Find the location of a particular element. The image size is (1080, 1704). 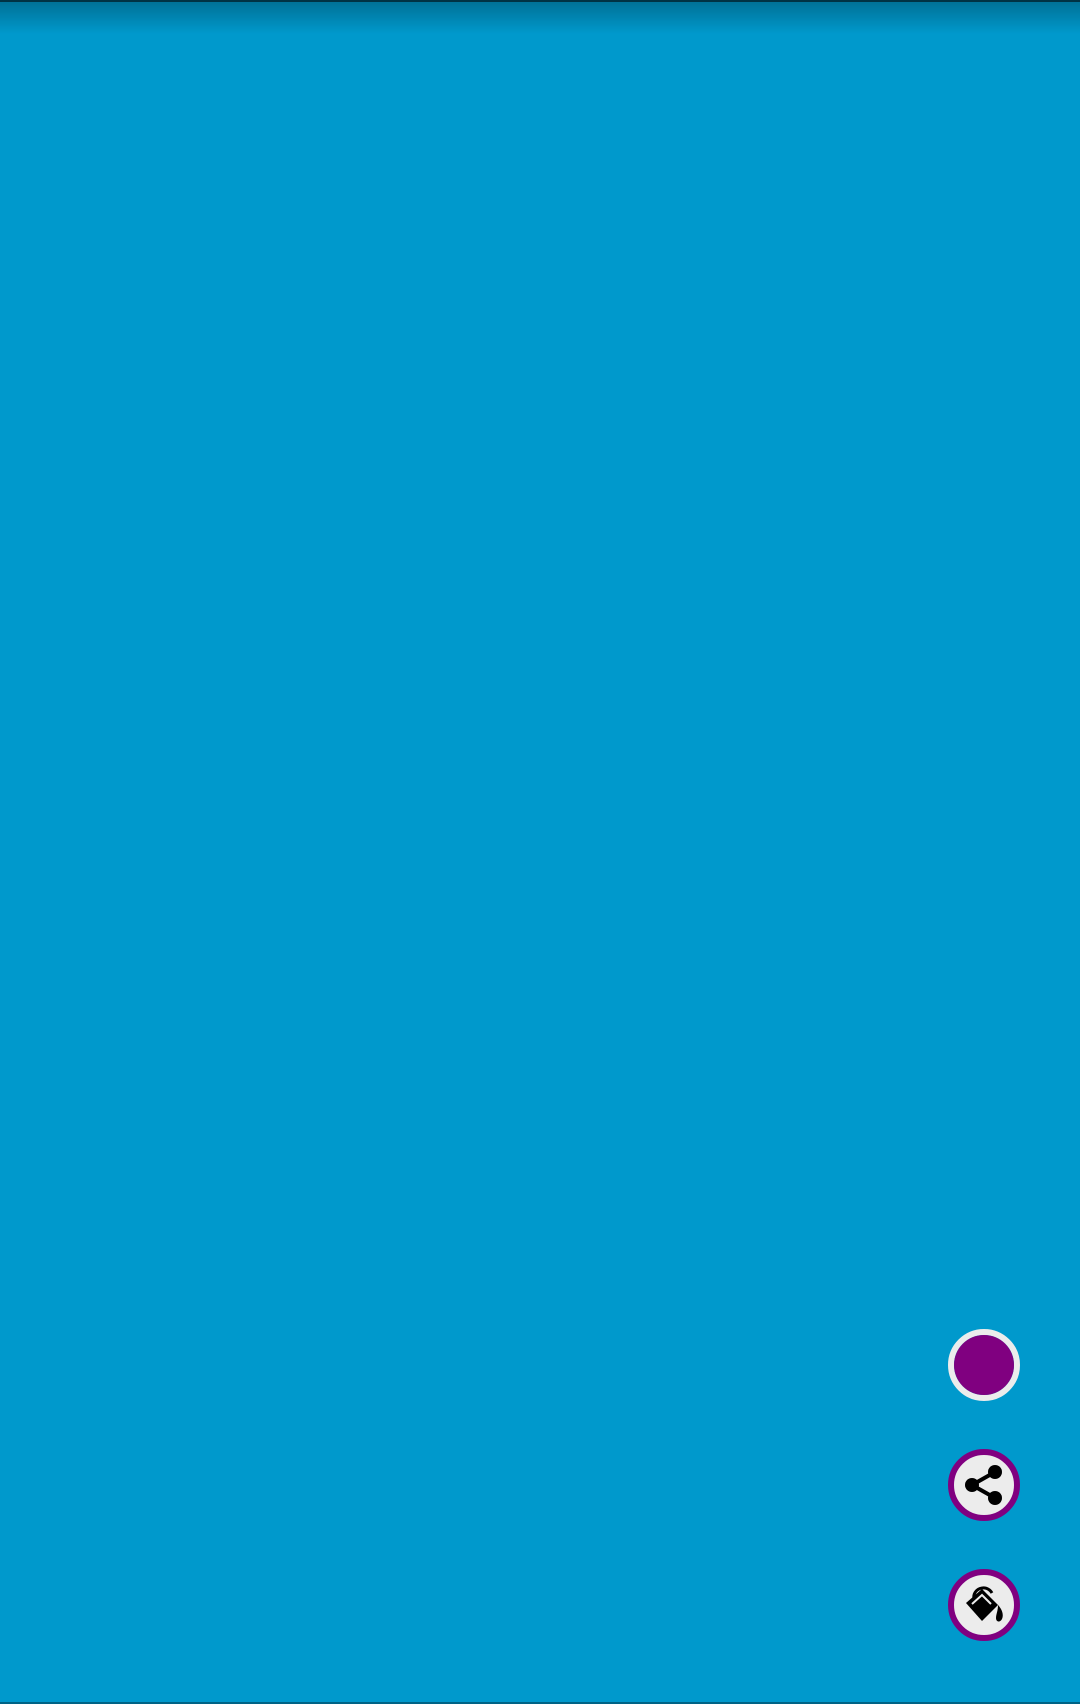

share-button is located at coordinates (984, 1485).